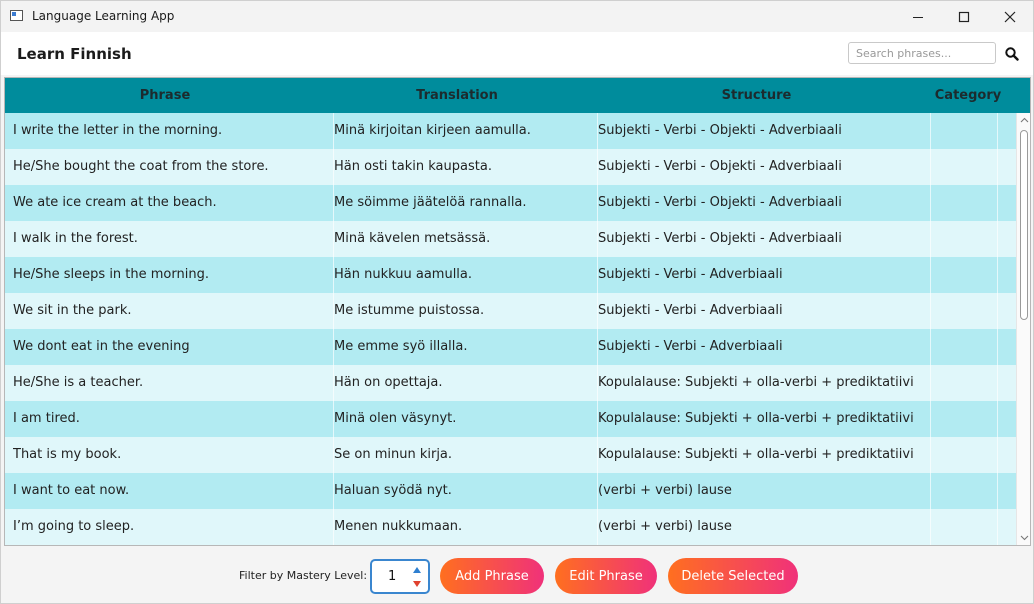  Describe the element at coordinates (461, 167) in the screenshot. I see `cell-translation: Hän osti takin kaupasta.` at that location.